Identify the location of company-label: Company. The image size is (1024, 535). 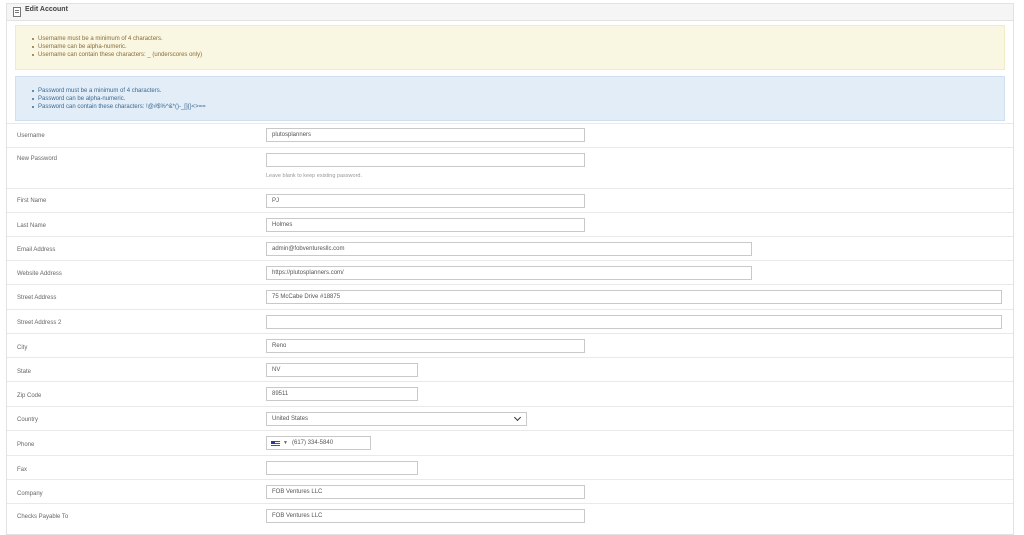
(30, 494).